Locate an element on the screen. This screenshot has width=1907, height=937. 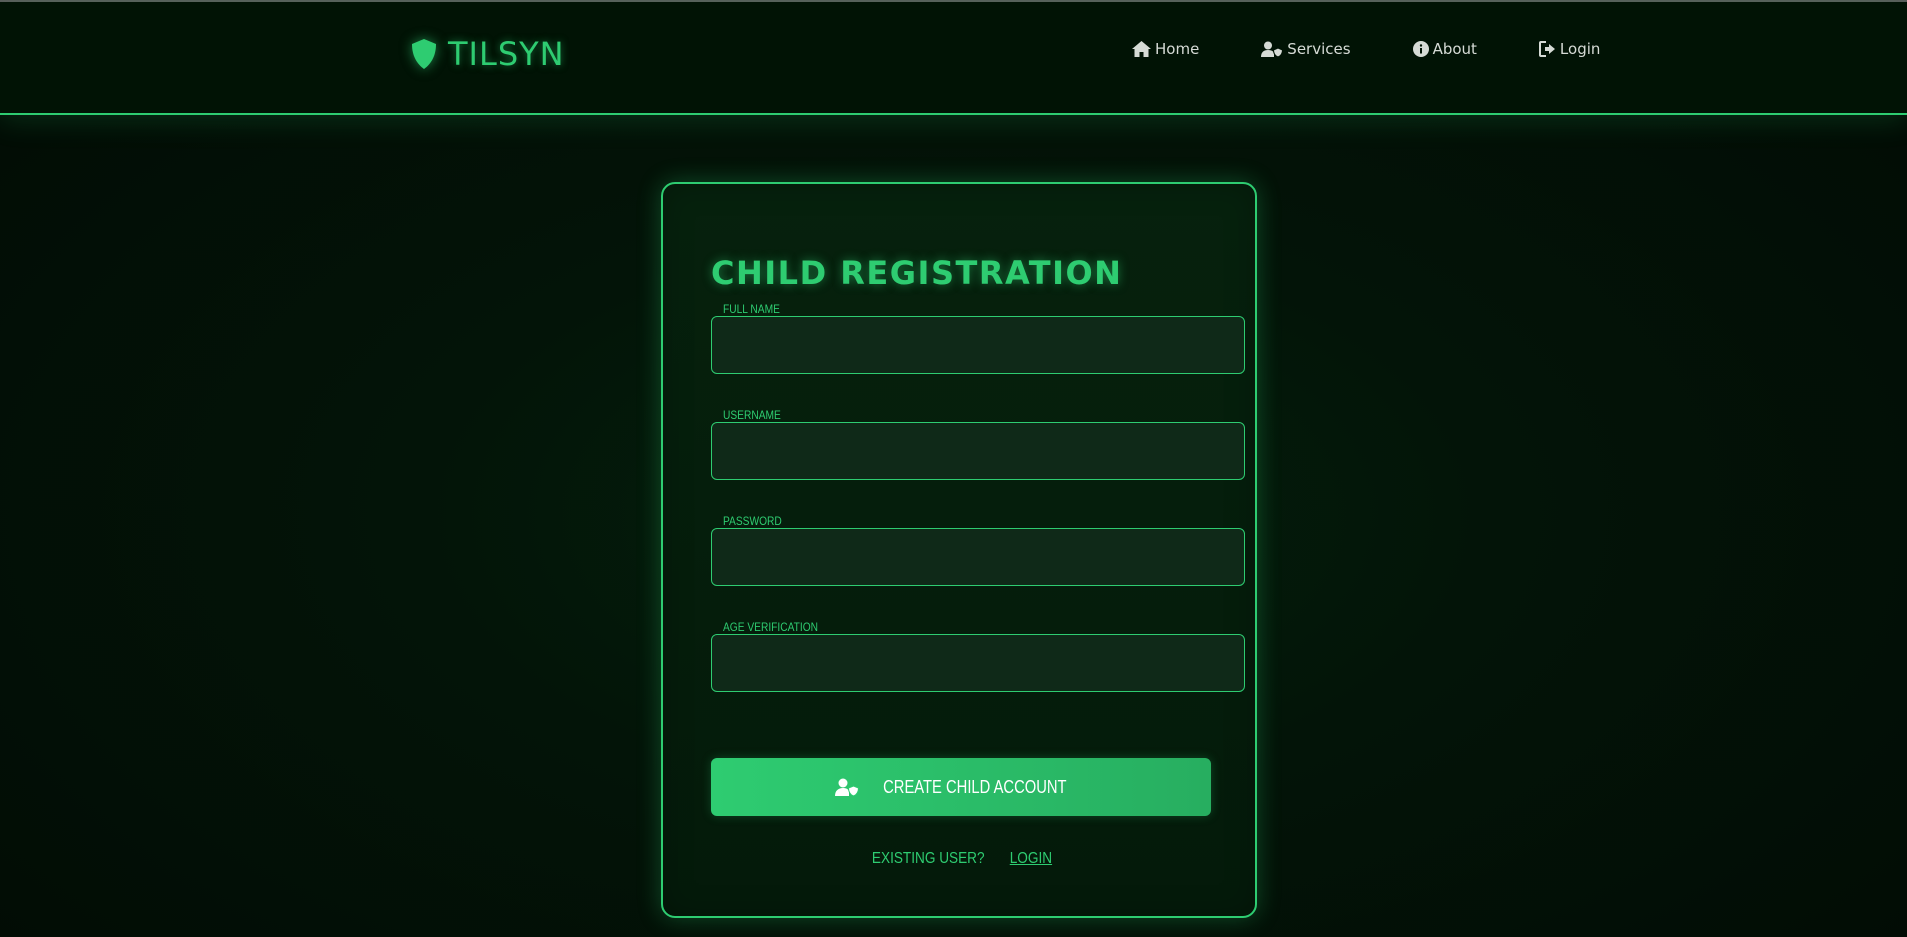
home-icon is located at coordinates (1141, 49).